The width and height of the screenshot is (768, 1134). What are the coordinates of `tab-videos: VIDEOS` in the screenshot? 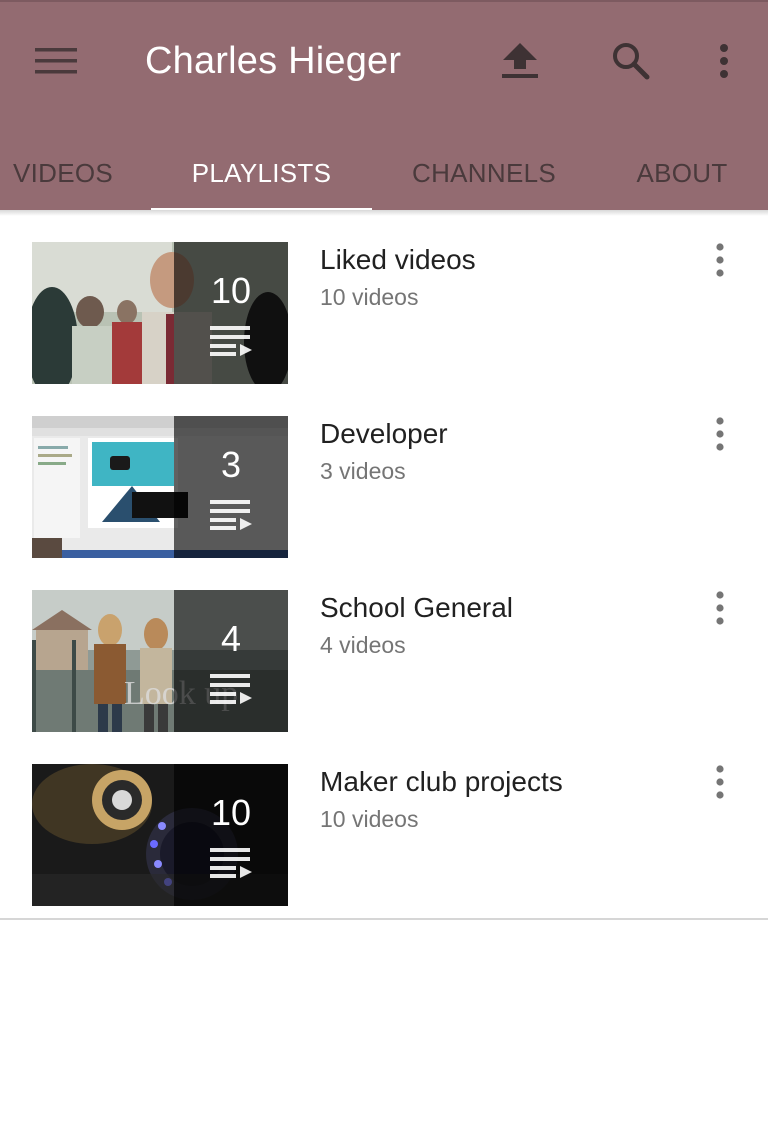 It's located at (63, 173).